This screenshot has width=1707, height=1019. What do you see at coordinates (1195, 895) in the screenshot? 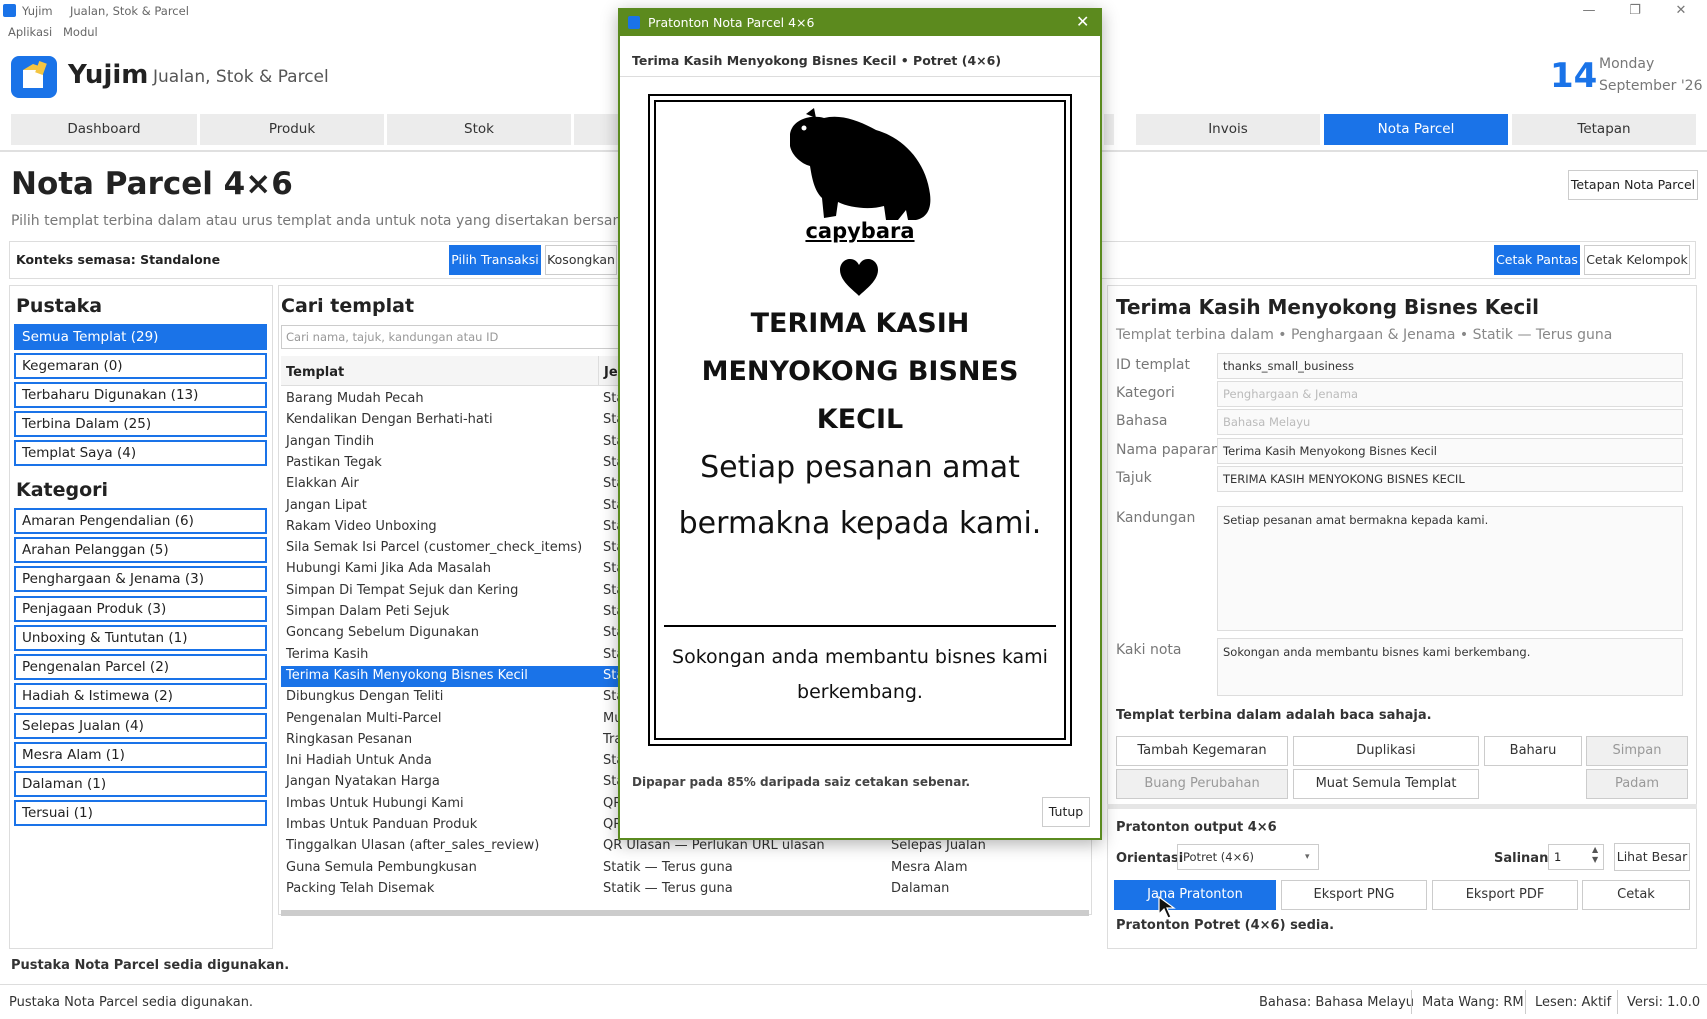
I see `generate-preview-button: Jana Pratonton` at bounding box center [1195, 895].